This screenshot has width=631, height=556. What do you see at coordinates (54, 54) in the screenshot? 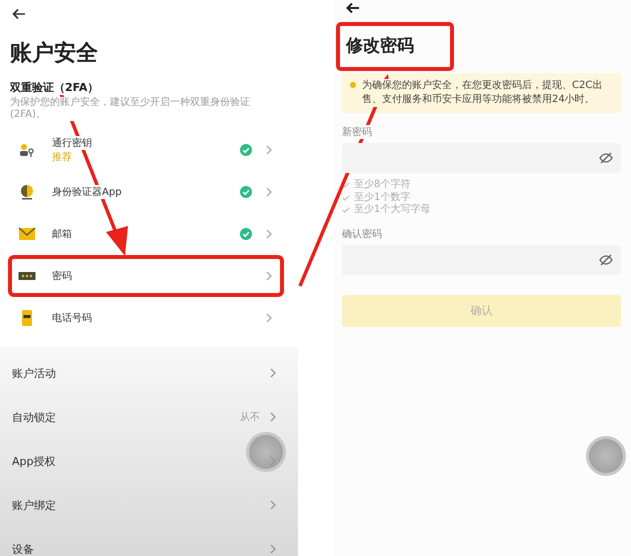
I see `page-title: 账户安全` at bounding box center [54, 54].